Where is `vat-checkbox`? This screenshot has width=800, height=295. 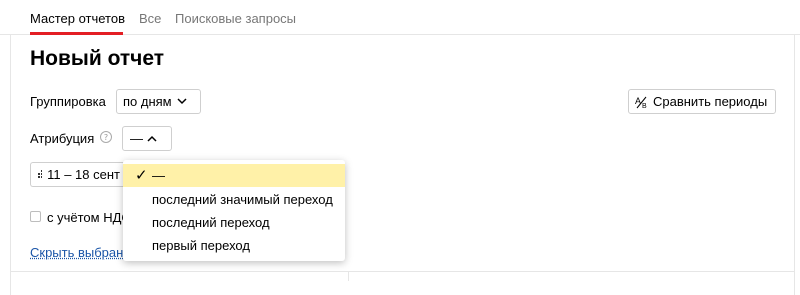 vat-checkbox is located at coordinates (35, 216).